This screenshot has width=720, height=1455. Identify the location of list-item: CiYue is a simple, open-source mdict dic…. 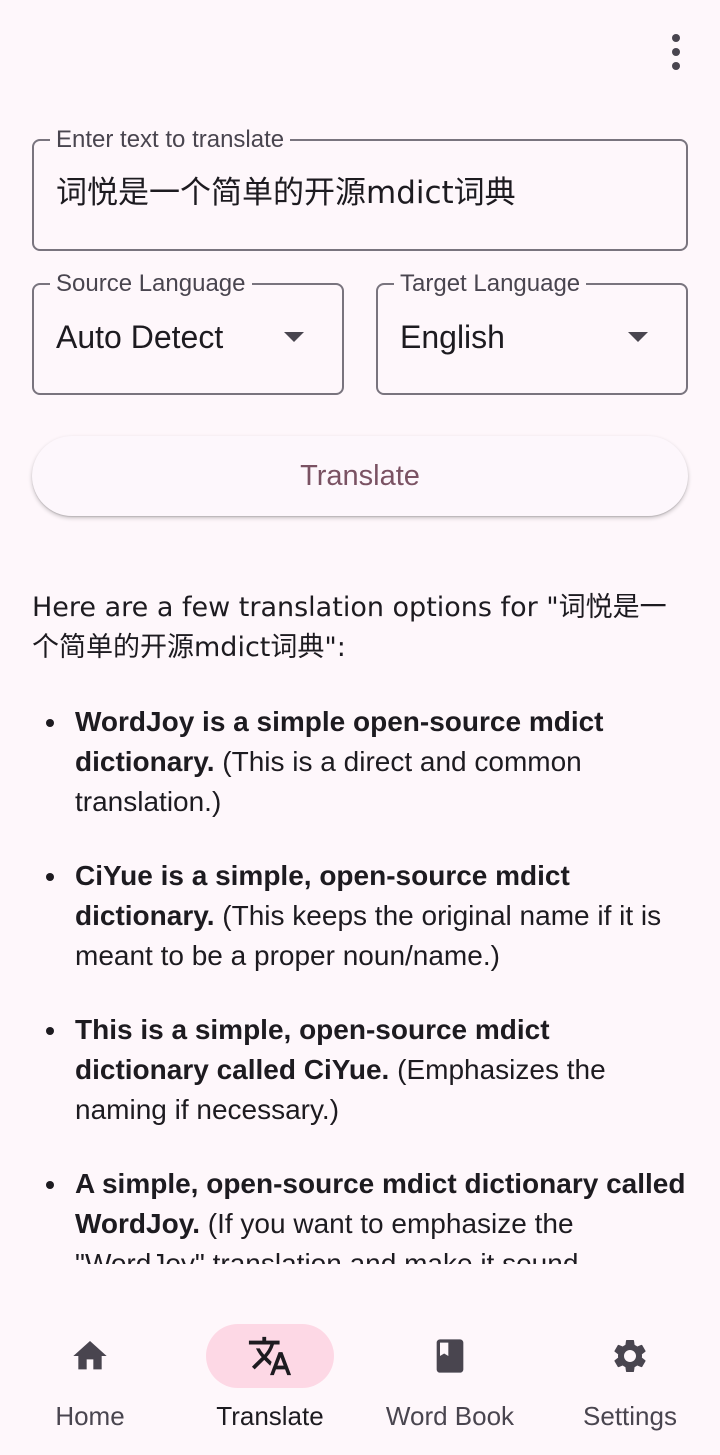
(360, 916).